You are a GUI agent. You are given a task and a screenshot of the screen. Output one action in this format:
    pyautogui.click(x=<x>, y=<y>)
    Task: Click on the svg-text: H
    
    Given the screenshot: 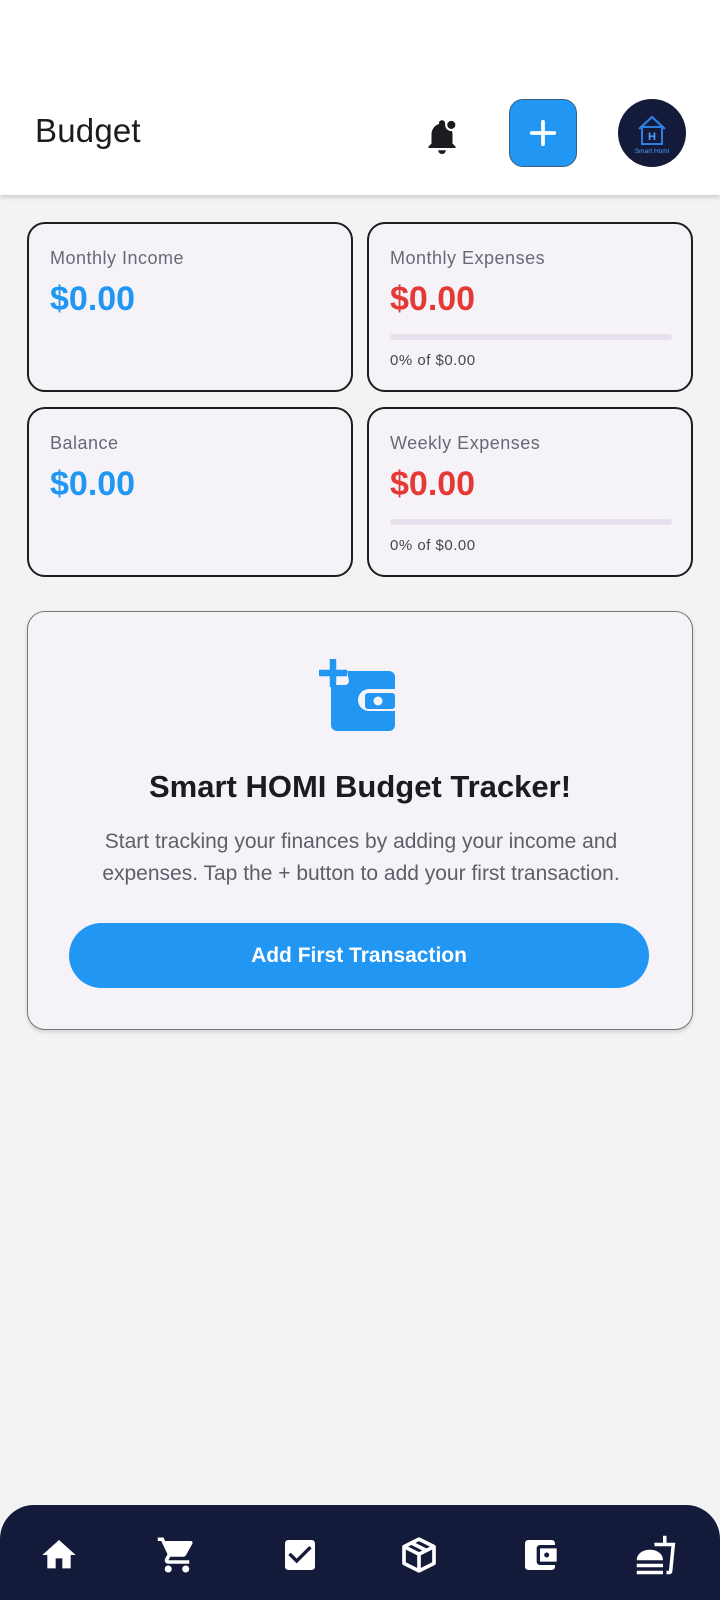 What is the action you would take?
    pyautogui.click(x=652, y=137)
    